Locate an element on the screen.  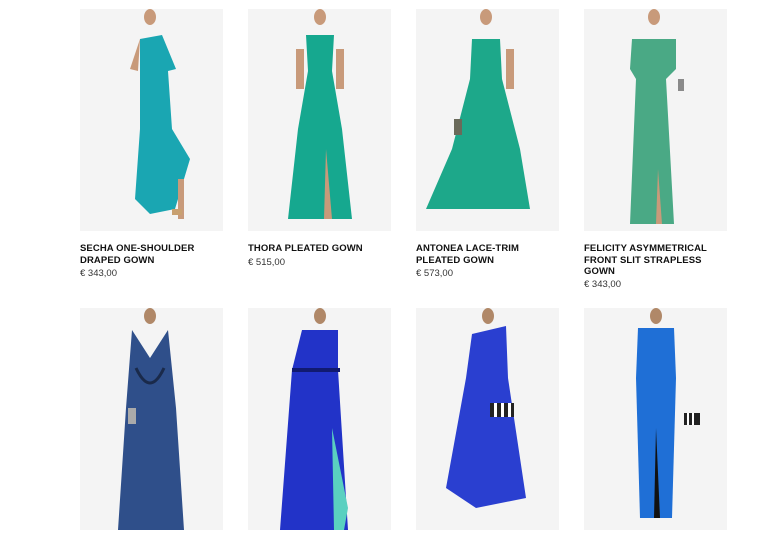
product-name: THORA PLEATED GOWN is located at coordinates (318, 249).